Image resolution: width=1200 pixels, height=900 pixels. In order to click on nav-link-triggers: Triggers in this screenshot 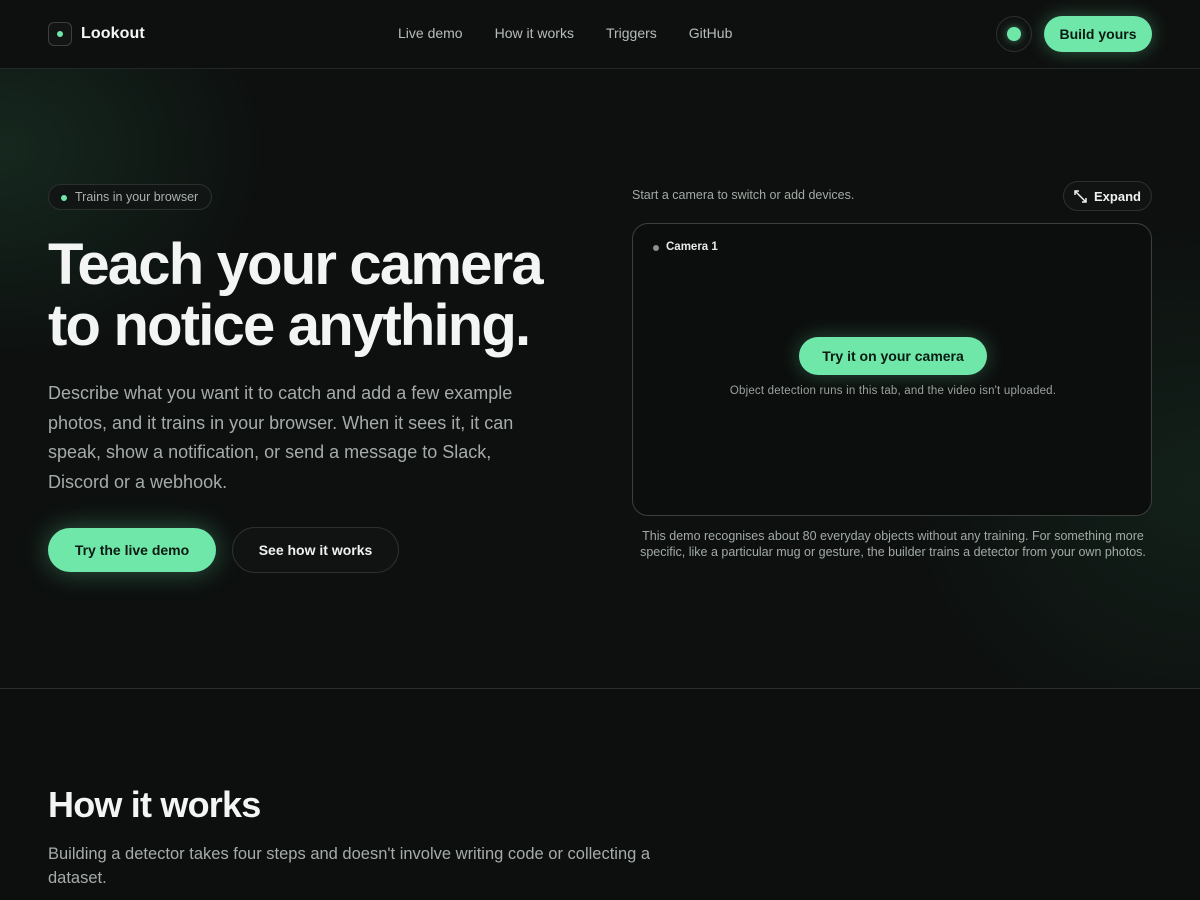, I will do `click(631, 33)`.